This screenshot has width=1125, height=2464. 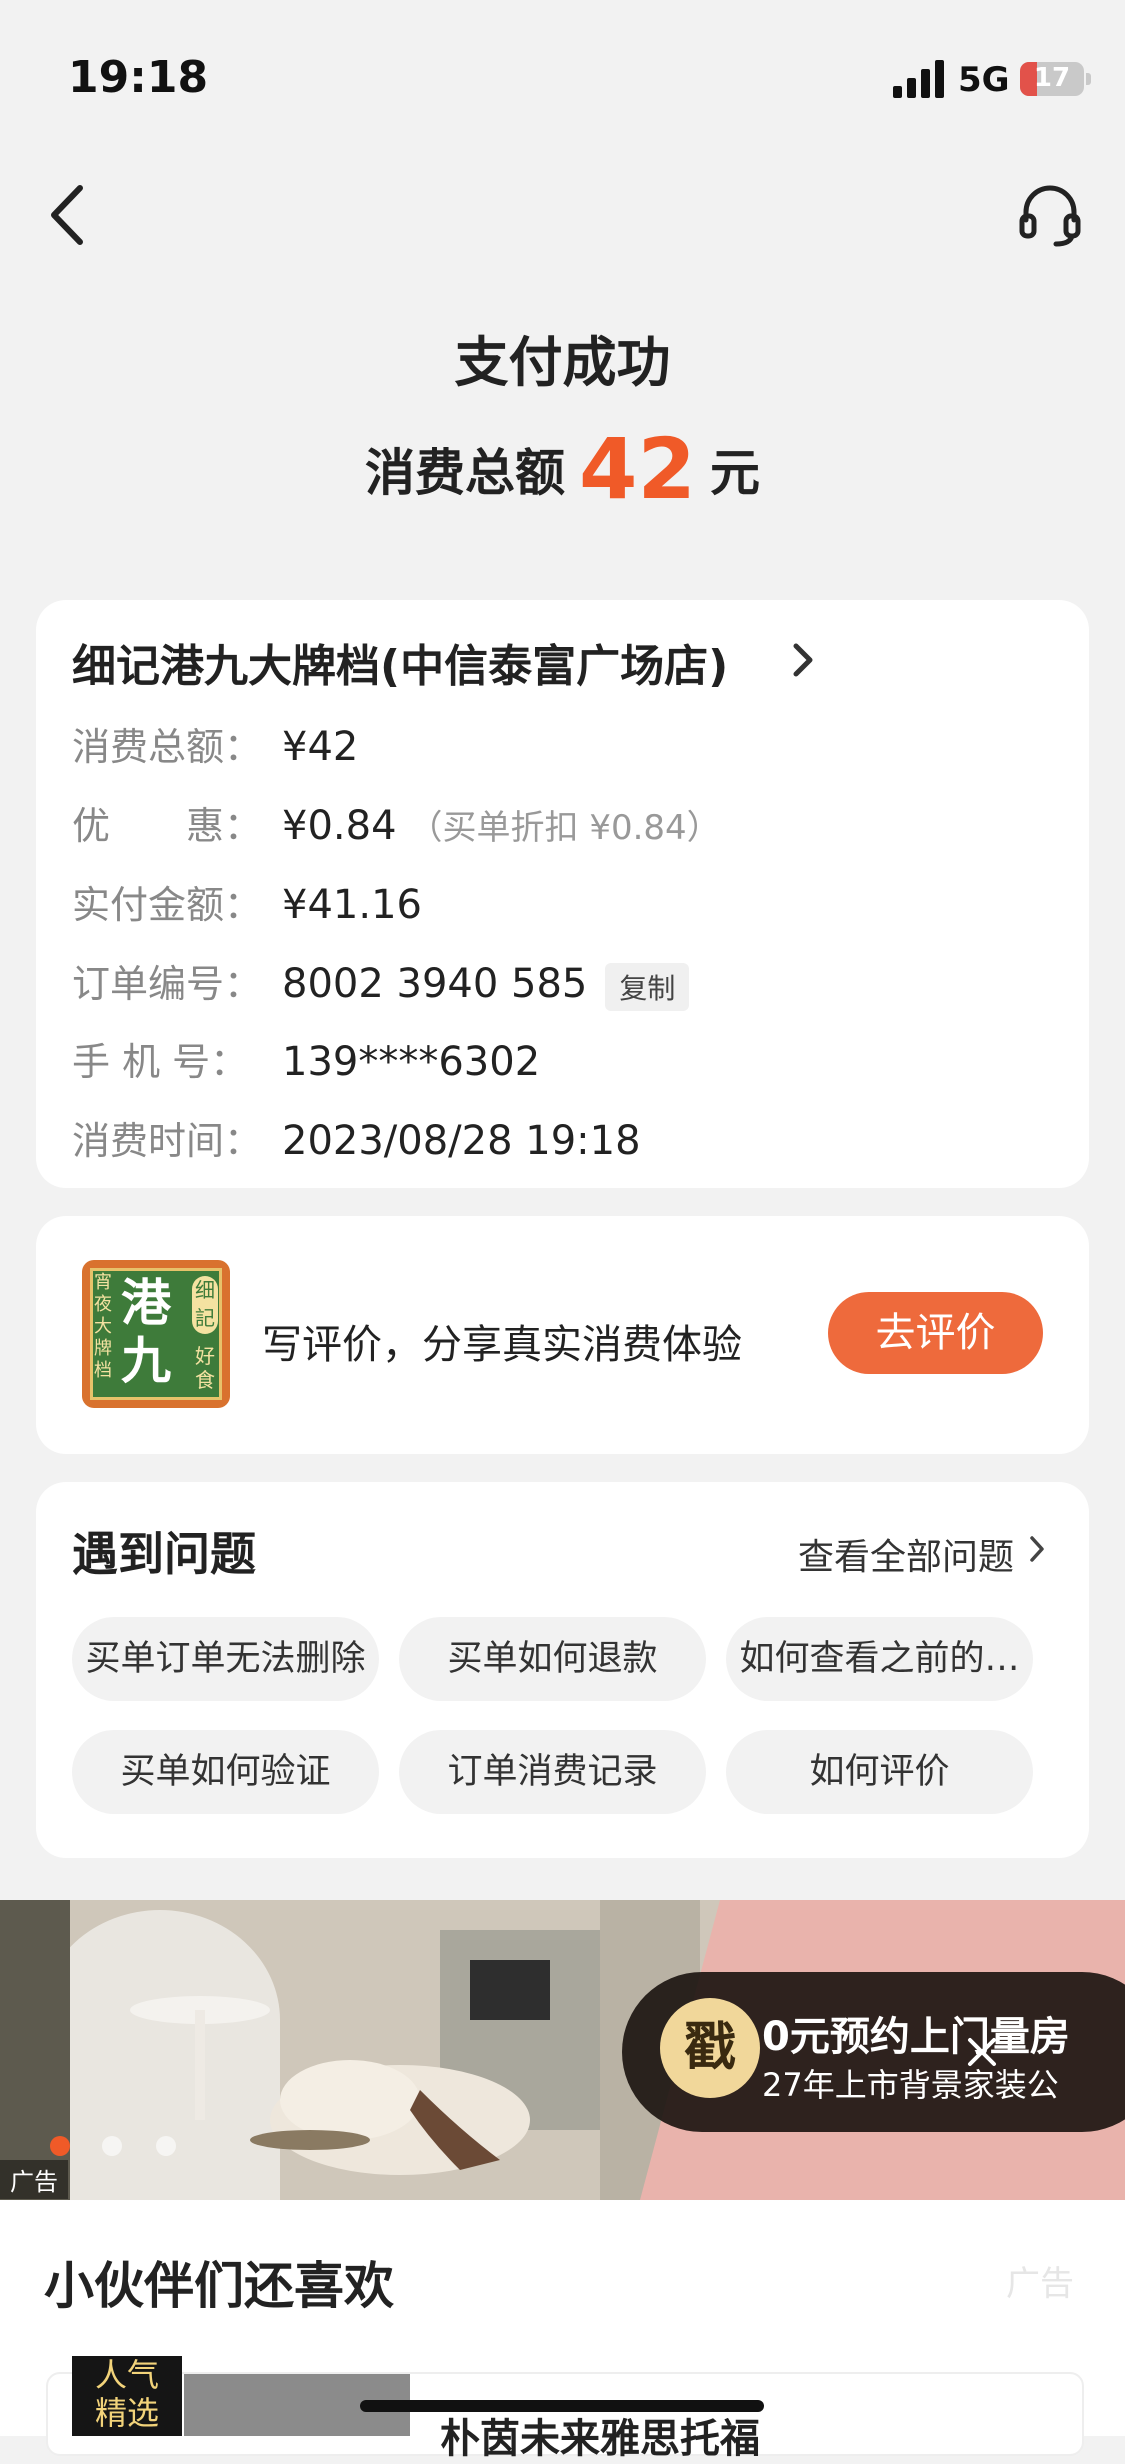 What do you see at coordinates (562, 362) in the screenshot?
I see `page-title: 支付成功` at bounding box center [562, 362].